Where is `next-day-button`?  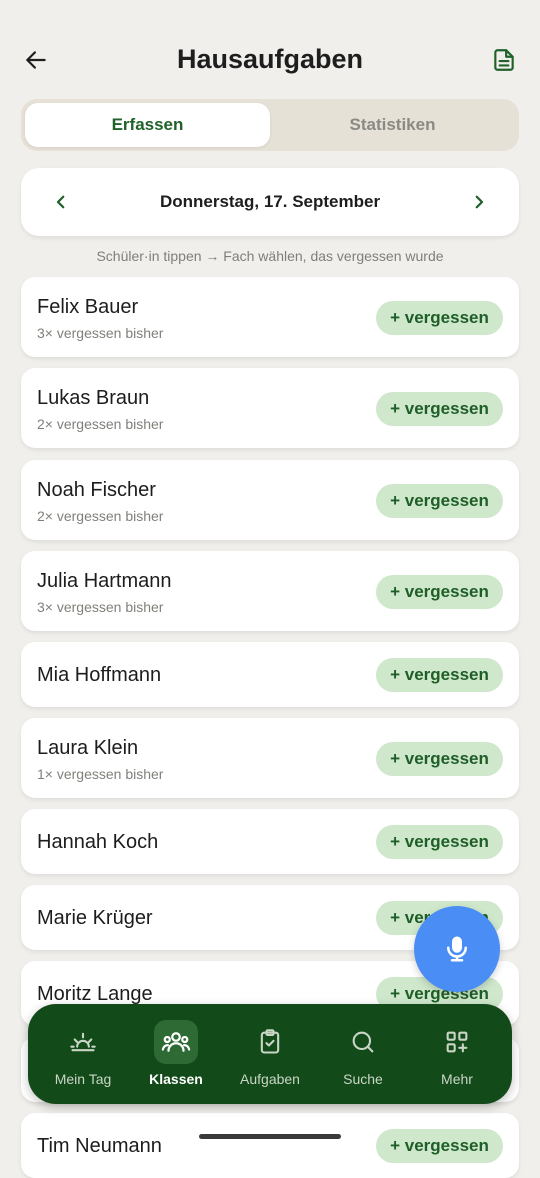 next-day-button is located at coordinates (479, 202).